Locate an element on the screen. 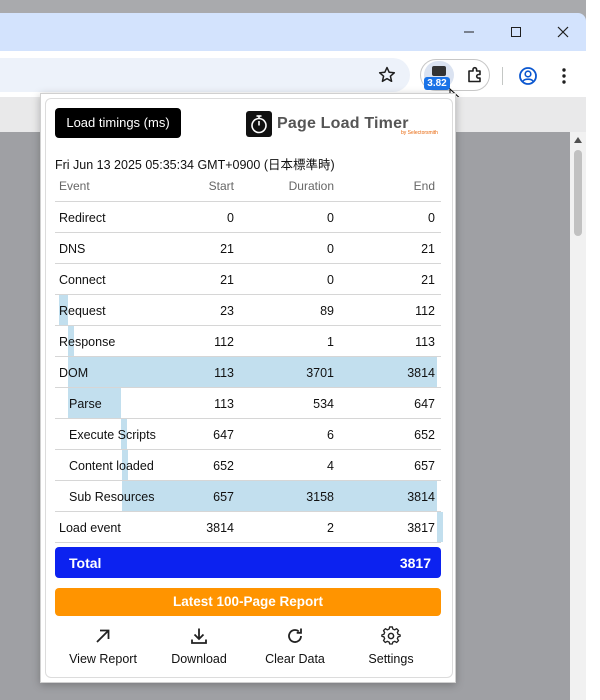 This screenshot has height=700, width=600. extensions-puzzle-icon is located at coordinates (475, 75).